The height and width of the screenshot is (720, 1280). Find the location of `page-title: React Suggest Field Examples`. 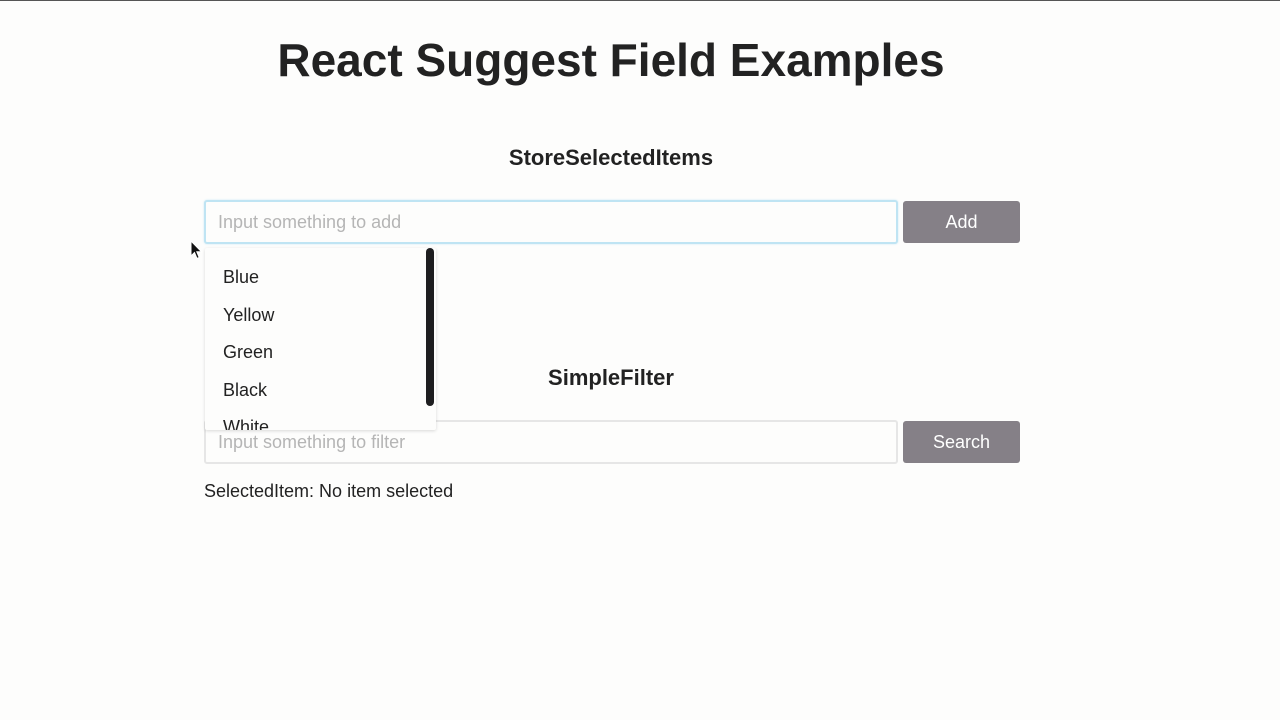

page-title: React Suggest Field Examples is located at coordinates (611, 60).